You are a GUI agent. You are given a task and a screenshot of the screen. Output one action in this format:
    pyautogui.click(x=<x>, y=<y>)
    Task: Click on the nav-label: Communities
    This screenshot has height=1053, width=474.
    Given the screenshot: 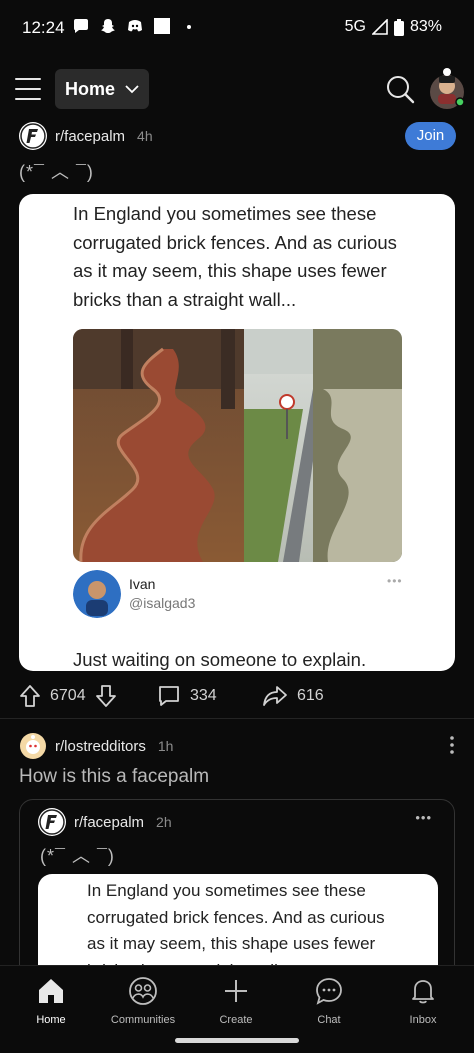 What is the action you would take?
    pyautogui.click(x=143, y=1020)
    